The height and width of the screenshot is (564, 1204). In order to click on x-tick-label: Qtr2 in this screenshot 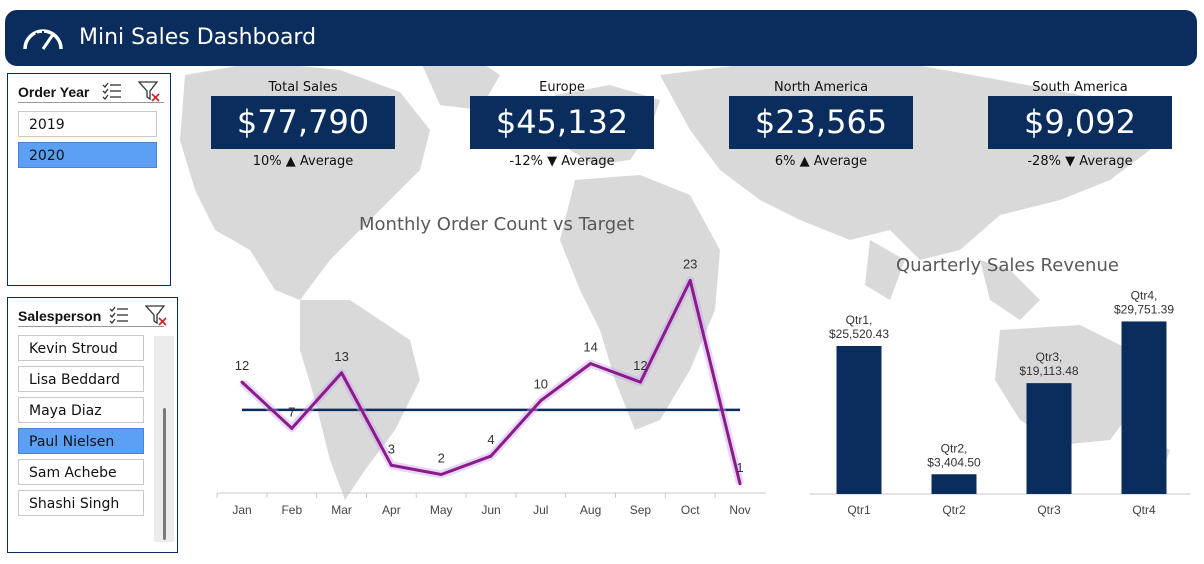, I will do `click(954, 510)`.